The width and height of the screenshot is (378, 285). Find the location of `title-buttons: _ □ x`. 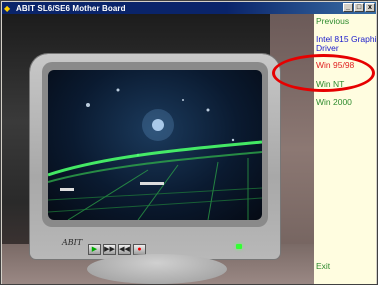

title-buttons: _ □ x is located at coordinates (359, 7).